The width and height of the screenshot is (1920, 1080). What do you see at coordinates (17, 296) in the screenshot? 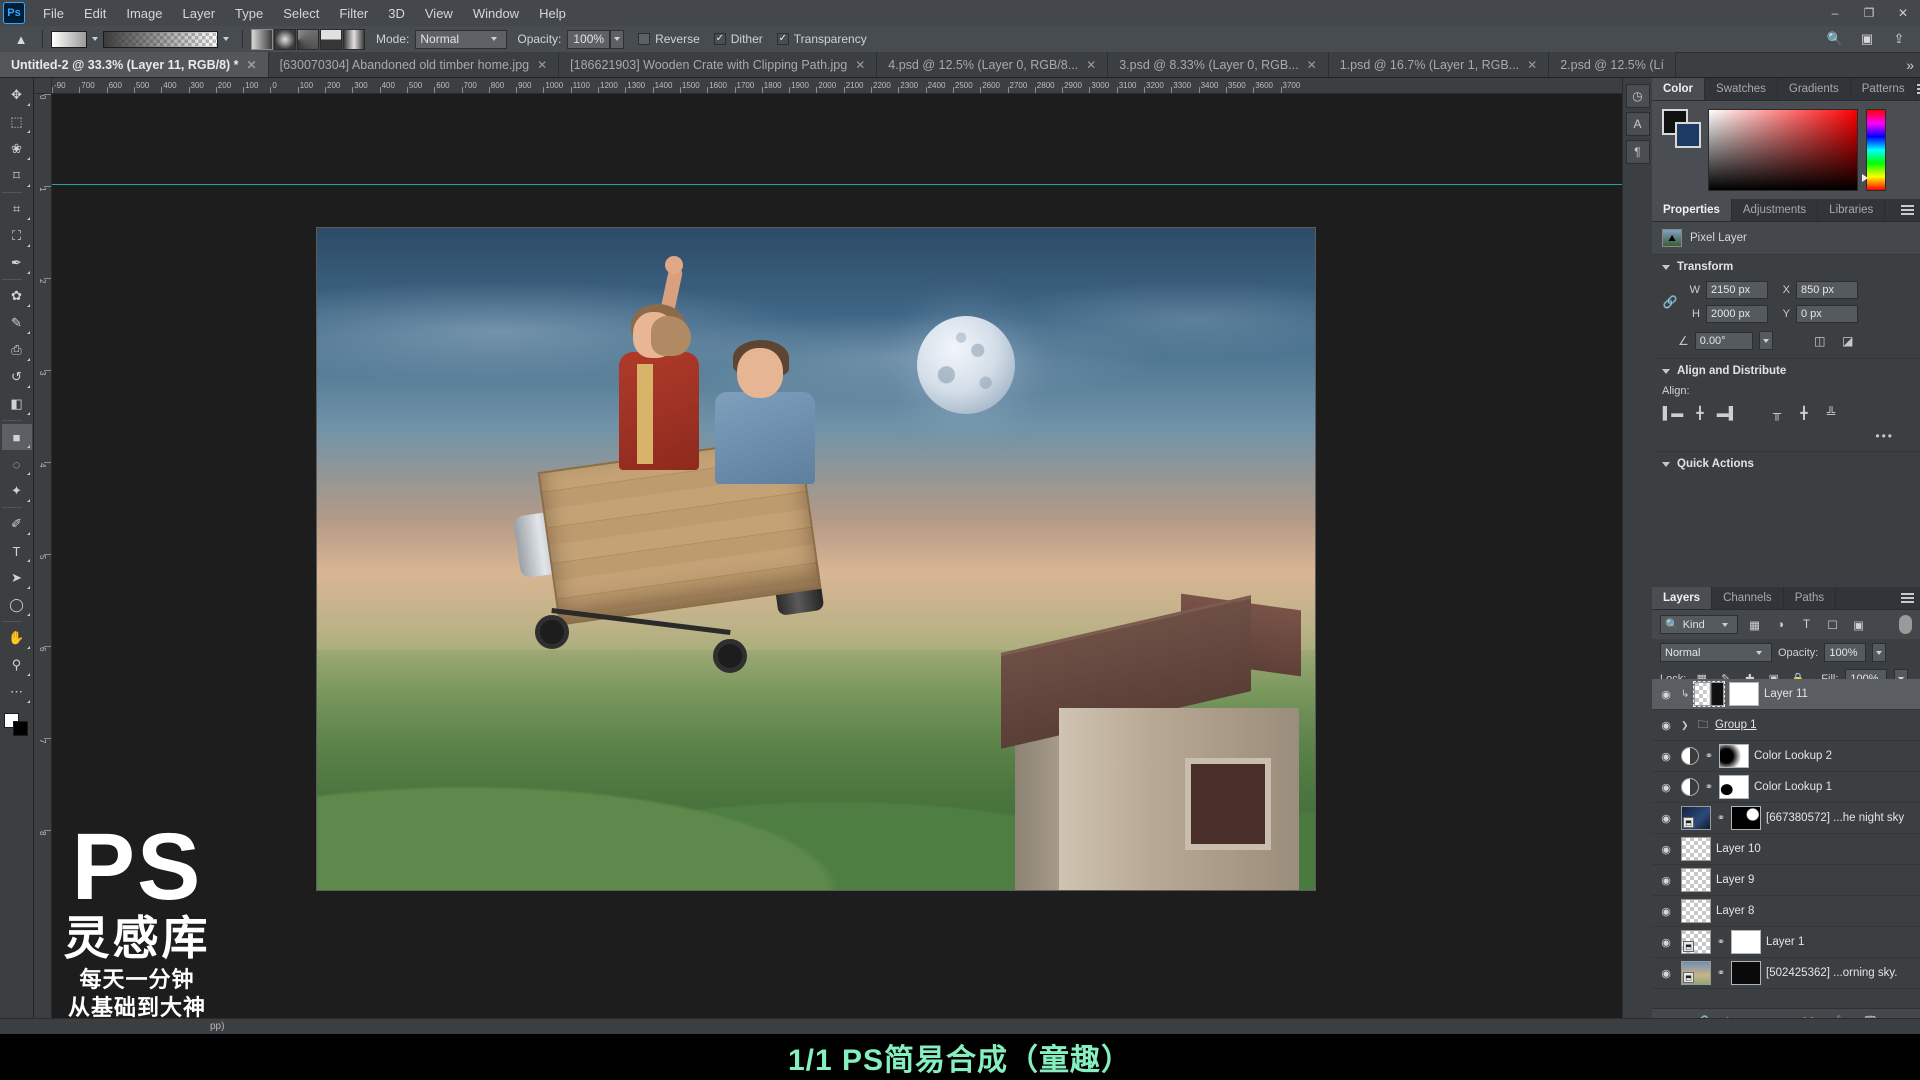
I see `spot-healing-brush-tool: ✿` at bounding box center [17, 296].